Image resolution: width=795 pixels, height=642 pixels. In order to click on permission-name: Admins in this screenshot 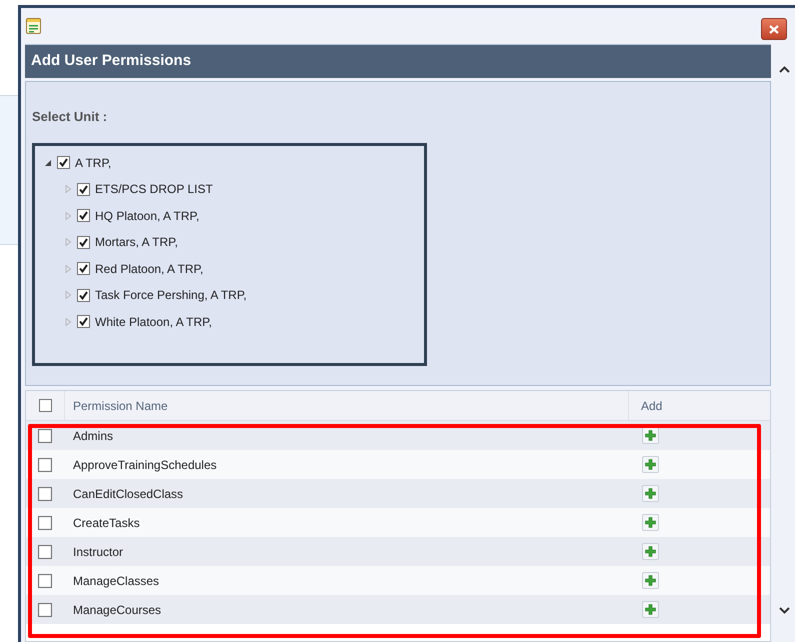, I will do `click(93, 435)`.